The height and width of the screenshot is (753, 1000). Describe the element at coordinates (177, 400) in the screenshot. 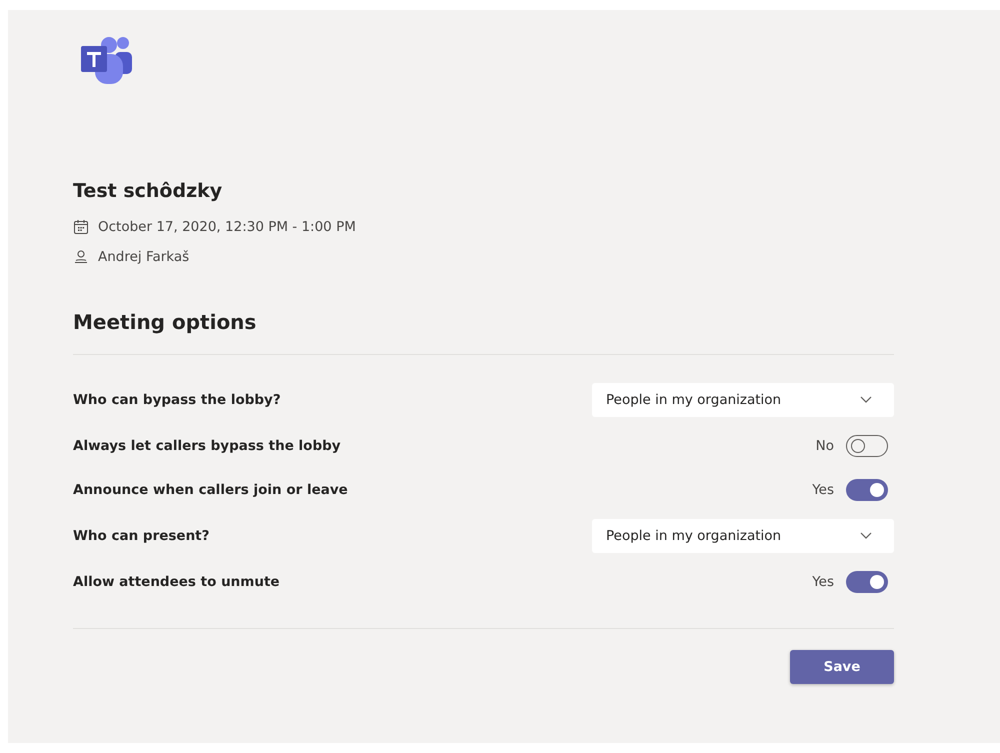

I see `option-label: Who can bypass the lobby?` at that location.